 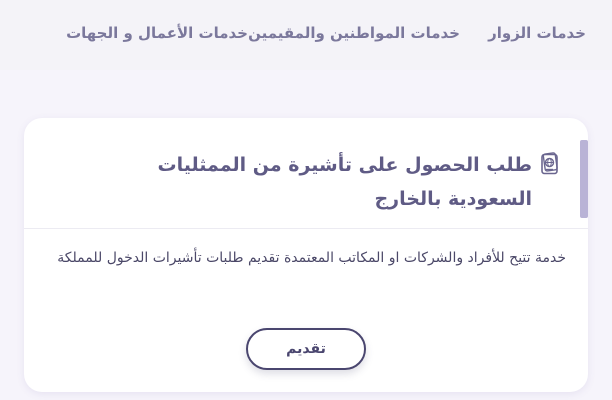 I want to click on nav-citizens-residents-services: خدمات المواطنين والمقيمين, so click(x=354, y=33).